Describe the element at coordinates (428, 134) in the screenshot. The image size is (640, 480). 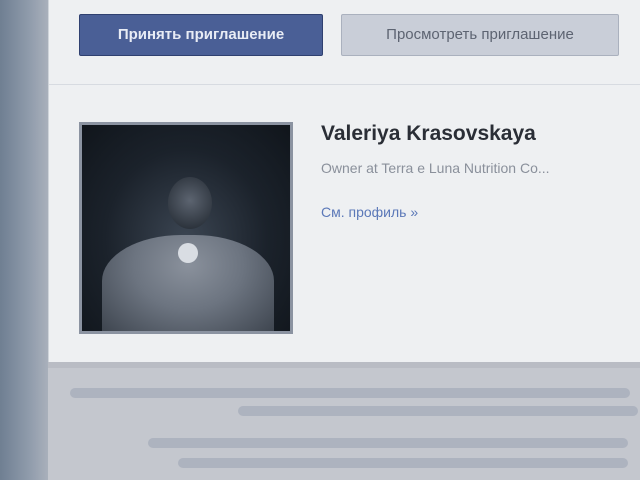
I see `profile-name: Valeriya Krasovskaya` at that location.